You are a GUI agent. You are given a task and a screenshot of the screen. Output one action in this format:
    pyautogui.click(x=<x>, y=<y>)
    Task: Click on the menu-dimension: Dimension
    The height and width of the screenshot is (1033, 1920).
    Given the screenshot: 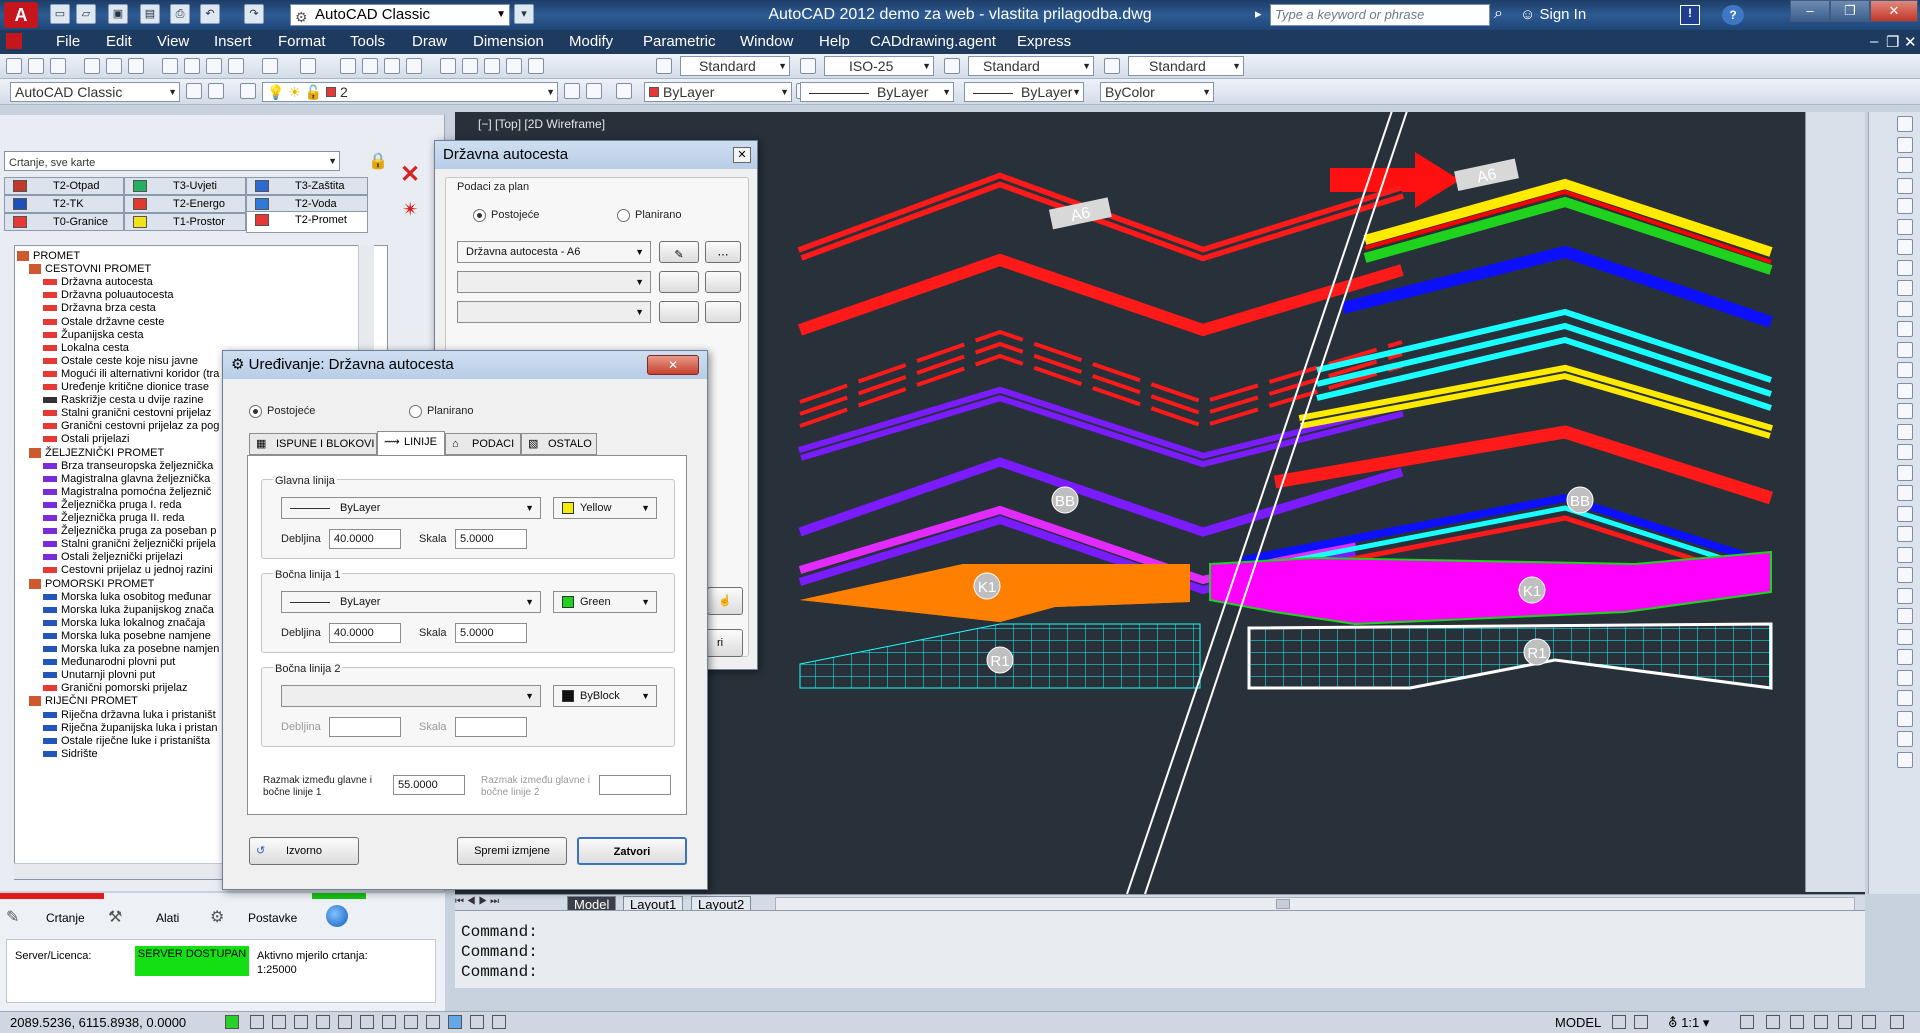 What is the action you would take?
    pyautogui.click(x=508, y=41)
    